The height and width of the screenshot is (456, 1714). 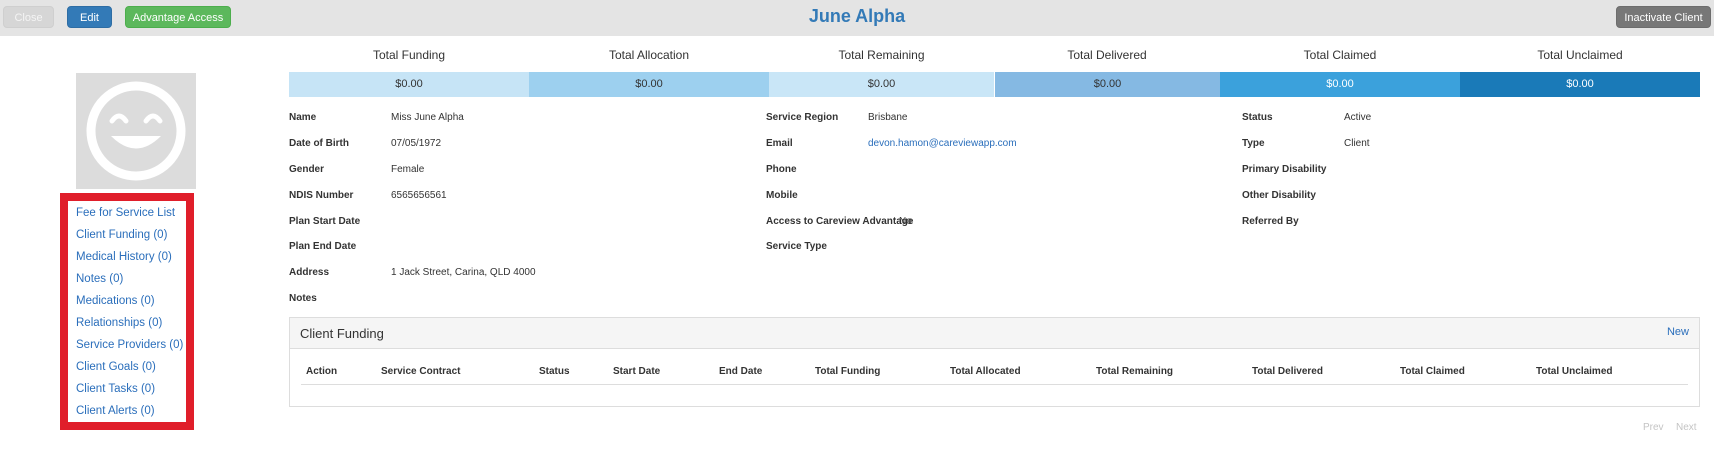 What do you see at coordinates (1432, 371) in the screenshot?
I see `column-header-total-claimed: Total Claimed` at bounding box center [1432, 371].